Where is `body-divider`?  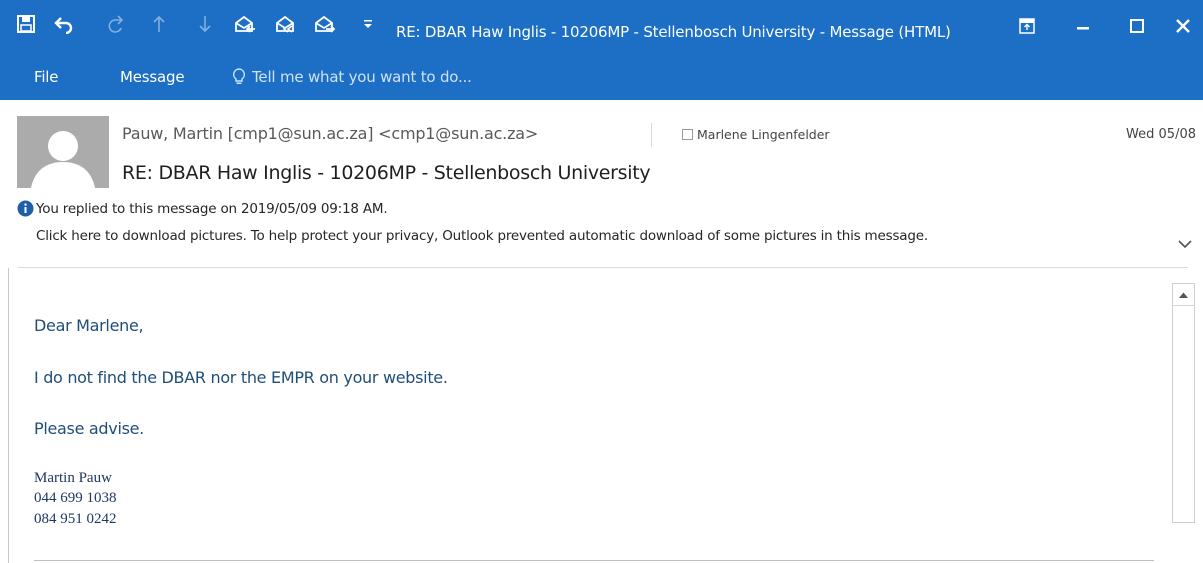 body-divider is located at coordinates (594, 560).